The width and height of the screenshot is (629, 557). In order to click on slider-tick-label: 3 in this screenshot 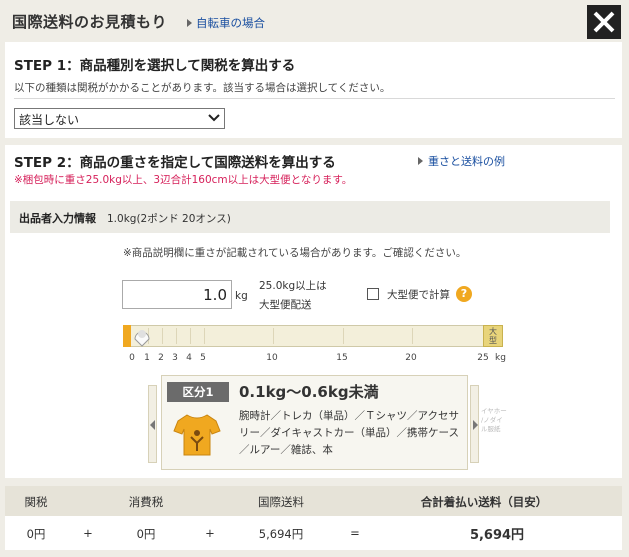, I will do `click(175, 358)`.